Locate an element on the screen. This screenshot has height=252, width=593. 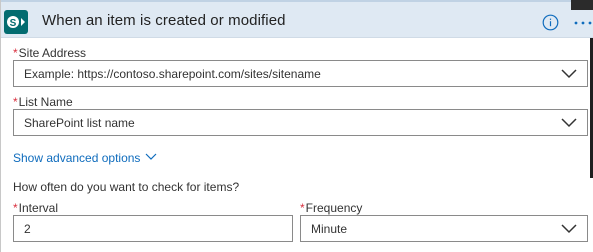
list-name-label: *List Name is located at coordinates (43, 102).